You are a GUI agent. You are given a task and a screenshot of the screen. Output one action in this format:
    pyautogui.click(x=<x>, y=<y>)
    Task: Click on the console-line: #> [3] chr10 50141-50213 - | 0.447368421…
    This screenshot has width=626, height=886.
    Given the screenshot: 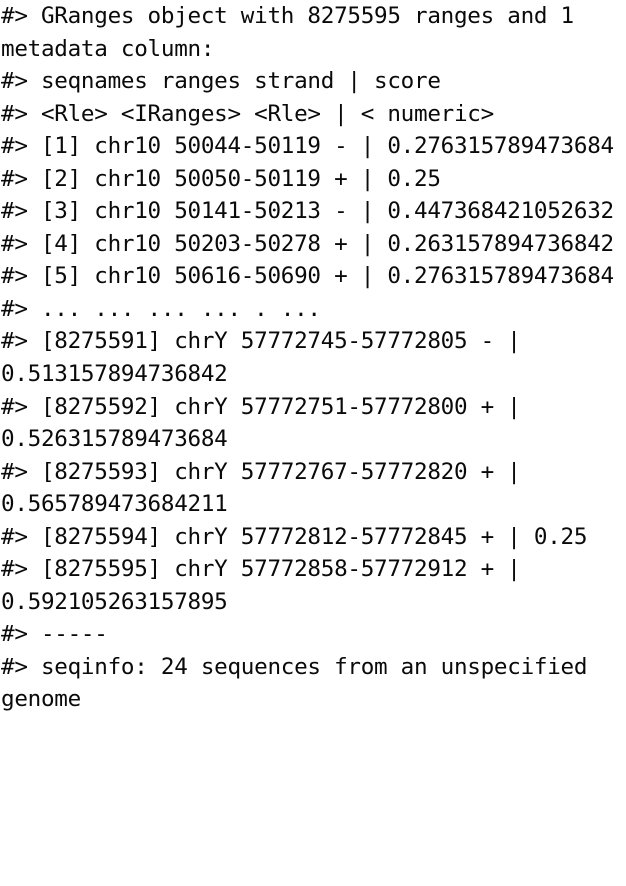 What is the action you would take?
    pyautogui.click(x=307, y=211)
    